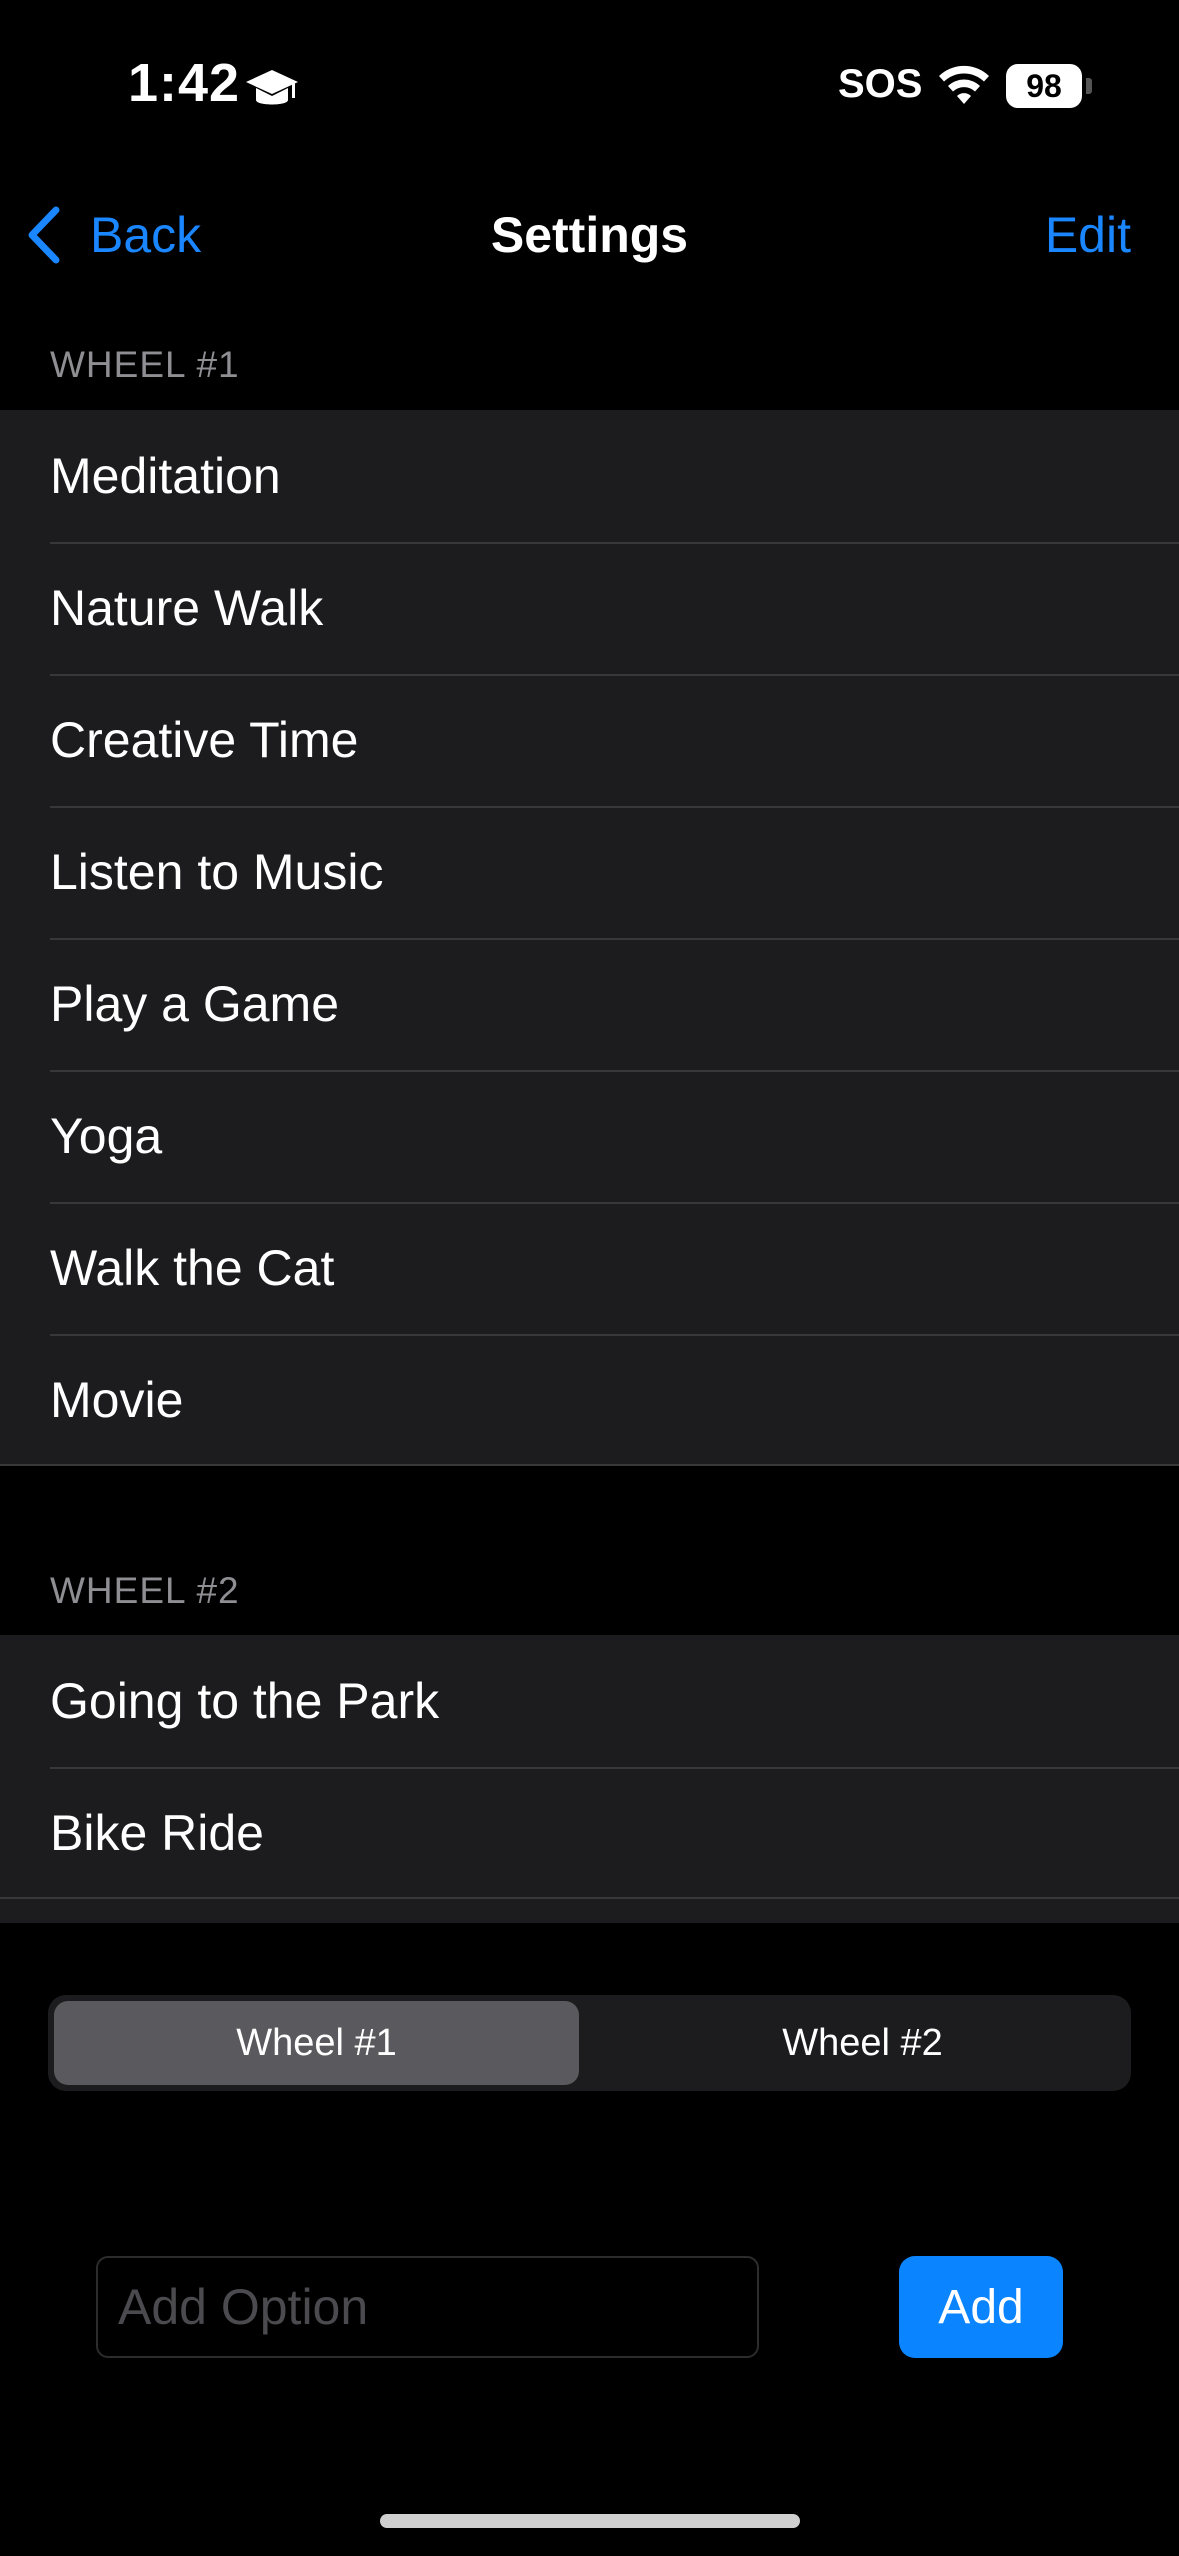 This screenshot has width=1179, height=2556. Describe the element at coordinates (589, 1833) in the screenshot. I see `list-item: Bike Ride` at that location.